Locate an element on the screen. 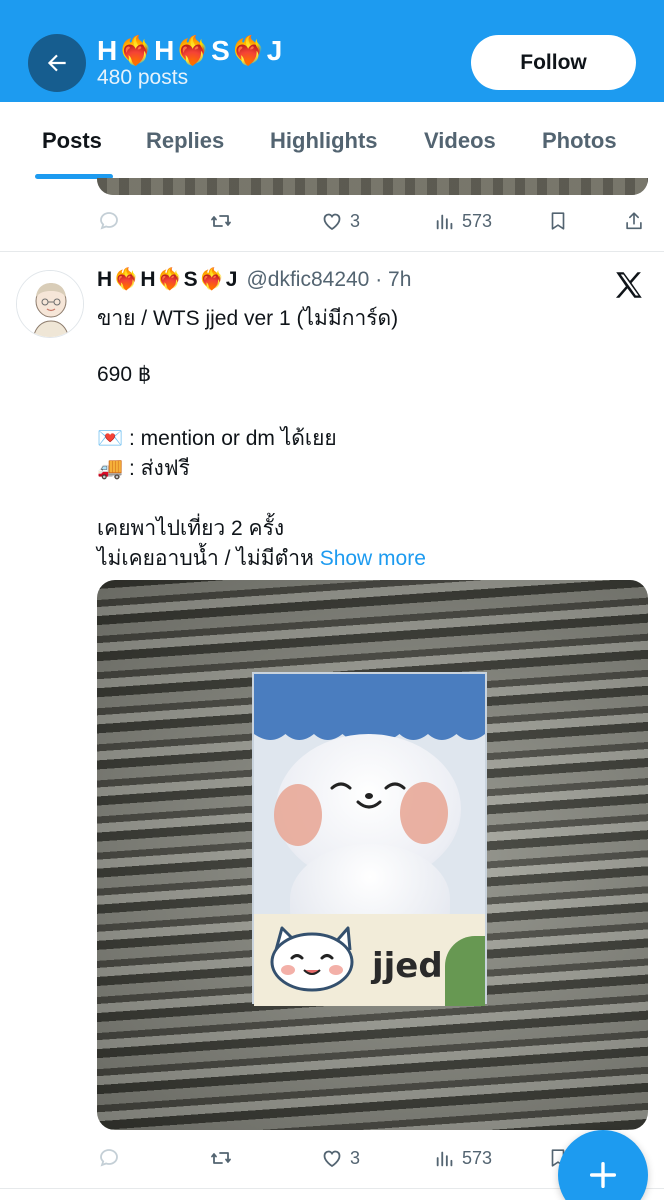  share-button is located at coordinates (634, 221).